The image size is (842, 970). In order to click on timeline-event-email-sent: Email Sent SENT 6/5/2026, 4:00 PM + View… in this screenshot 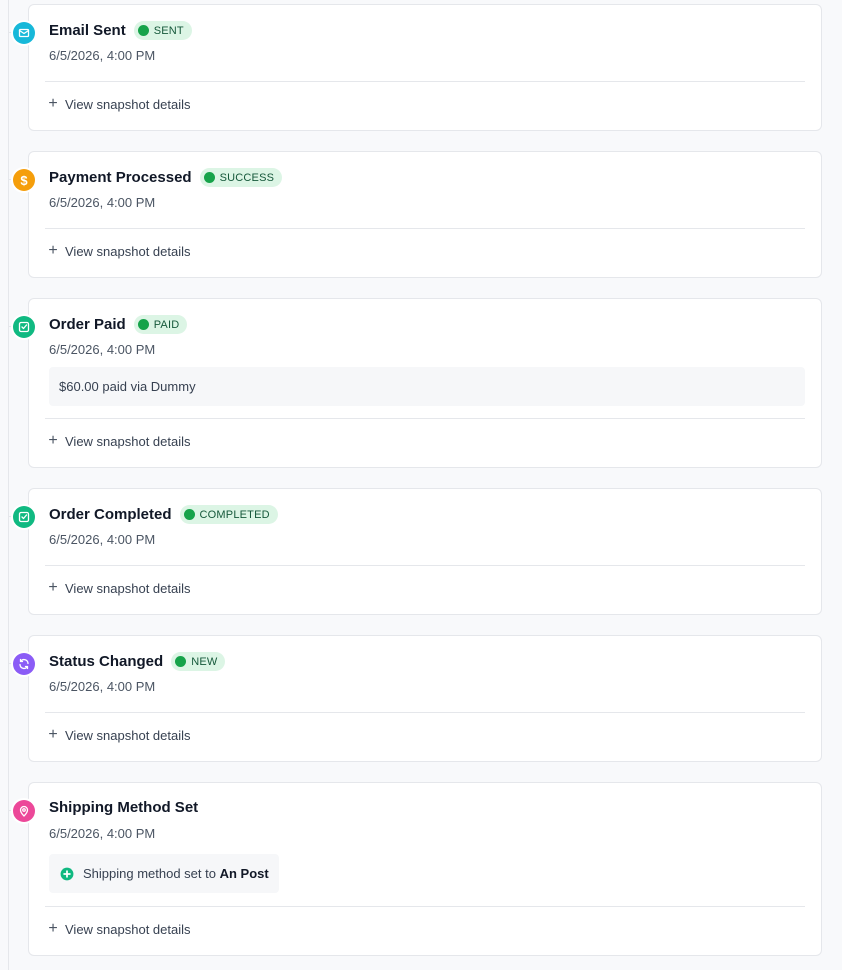, I will do `click(415, 67)`.